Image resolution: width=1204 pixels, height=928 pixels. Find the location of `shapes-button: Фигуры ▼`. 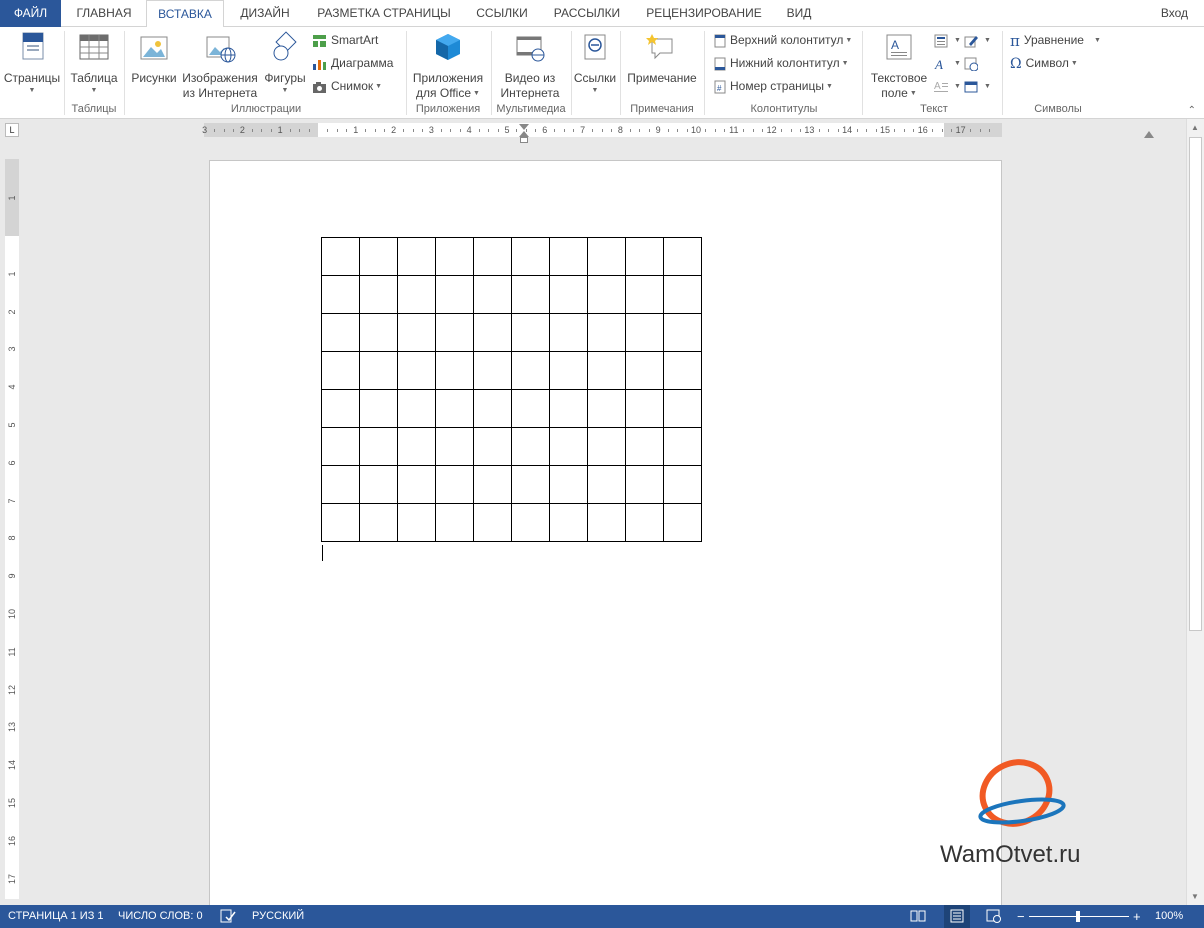

shapes-button: Фигуры ▼ is located at coordinates (285, 62).